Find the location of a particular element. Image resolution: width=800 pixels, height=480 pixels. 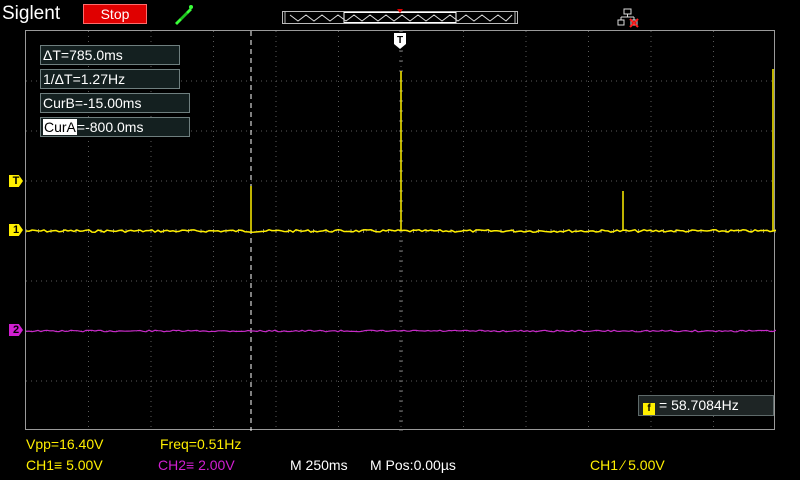

cursor-b-readout: CurB=-15.00ms is located at coordinates (115, 103).